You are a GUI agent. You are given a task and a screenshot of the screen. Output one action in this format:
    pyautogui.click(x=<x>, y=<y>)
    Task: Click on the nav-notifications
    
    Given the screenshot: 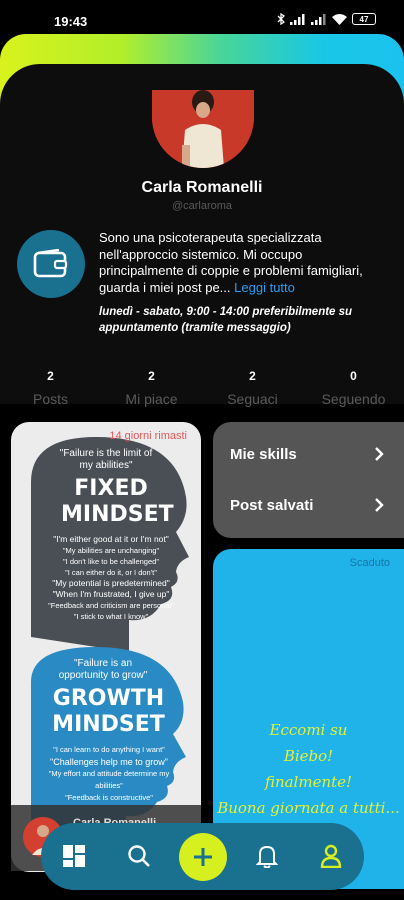 What is the action you would take?
    pyautogui.click(x=267, y=856)
    